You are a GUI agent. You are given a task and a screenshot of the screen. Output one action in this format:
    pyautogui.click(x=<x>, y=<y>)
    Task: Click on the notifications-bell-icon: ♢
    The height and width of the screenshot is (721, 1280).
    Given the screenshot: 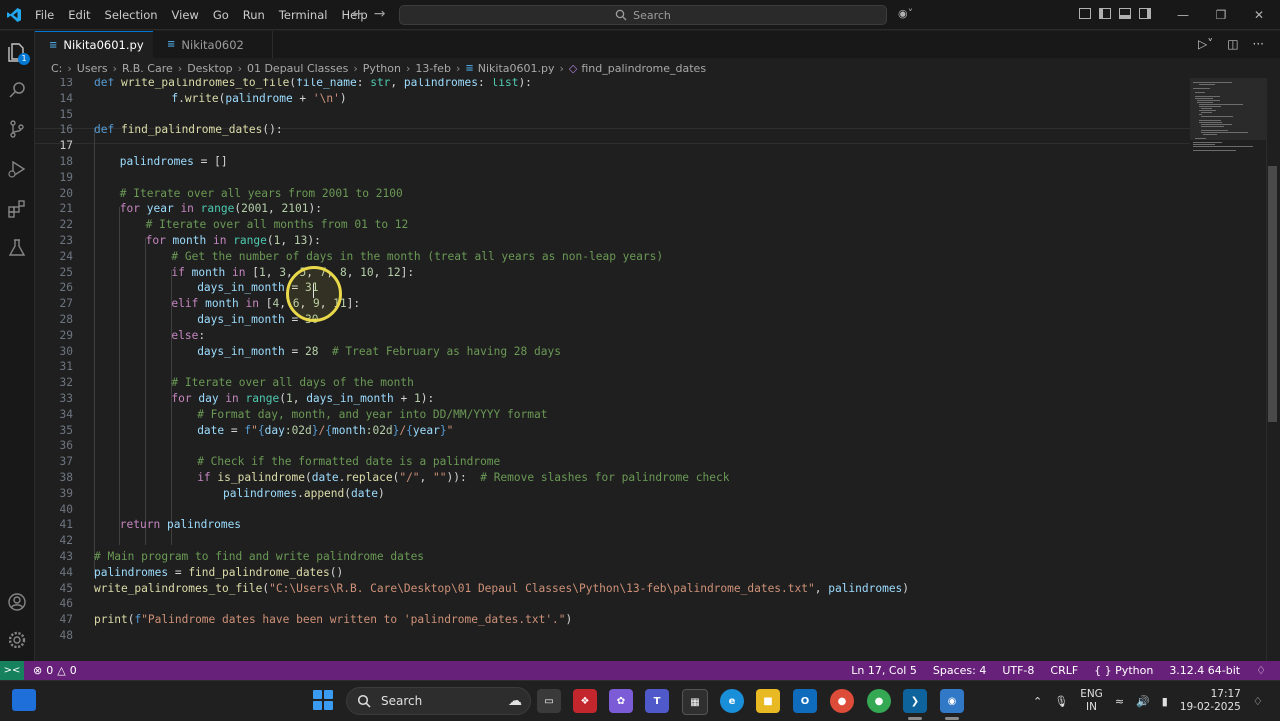 What is the action you would take?
    pyautogui.click(x=1261, y=670)
    